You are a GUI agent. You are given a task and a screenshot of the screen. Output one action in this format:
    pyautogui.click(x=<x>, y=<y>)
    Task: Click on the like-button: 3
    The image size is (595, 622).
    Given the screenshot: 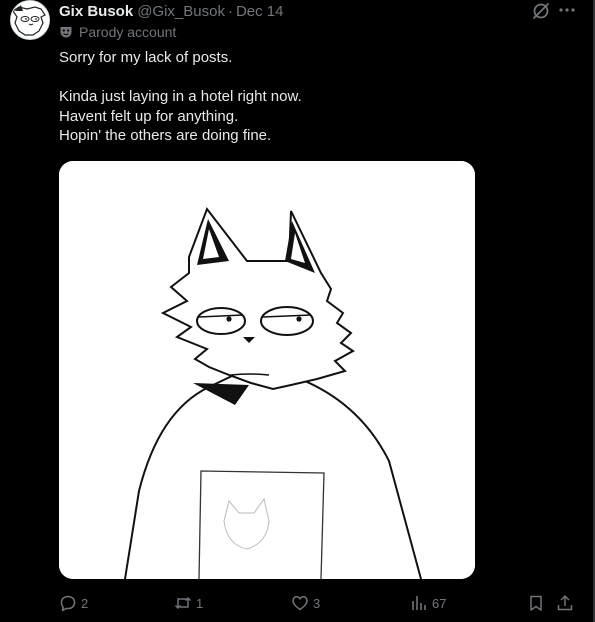 What is the action you would take?
    pyautogui.click(x=305, y=603)
    